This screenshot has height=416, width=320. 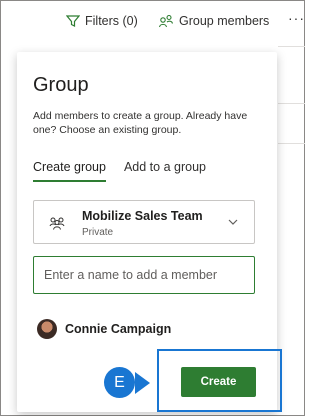 What do you see at coordinates (144, 275) in the screenshot?
I see `add-member-input` at bounding box center [144, 275].